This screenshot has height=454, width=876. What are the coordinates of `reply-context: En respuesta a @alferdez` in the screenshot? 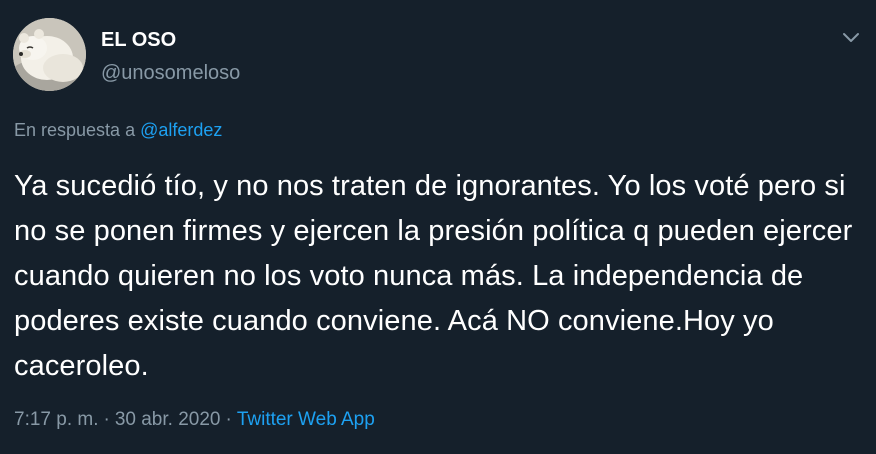 It's located at (118, 130).